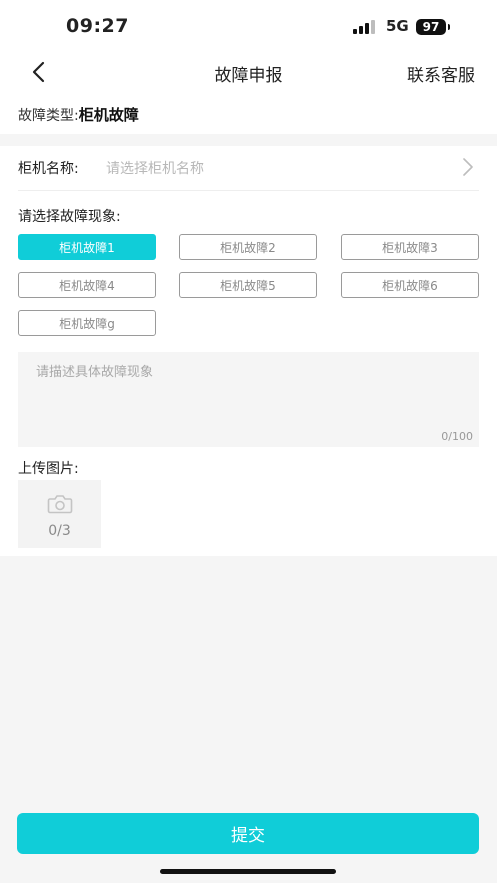  What do you see at coordinates (468, 167) in the screenshot?
I see `chevron-right-icon` at bounding box center [468, 167].